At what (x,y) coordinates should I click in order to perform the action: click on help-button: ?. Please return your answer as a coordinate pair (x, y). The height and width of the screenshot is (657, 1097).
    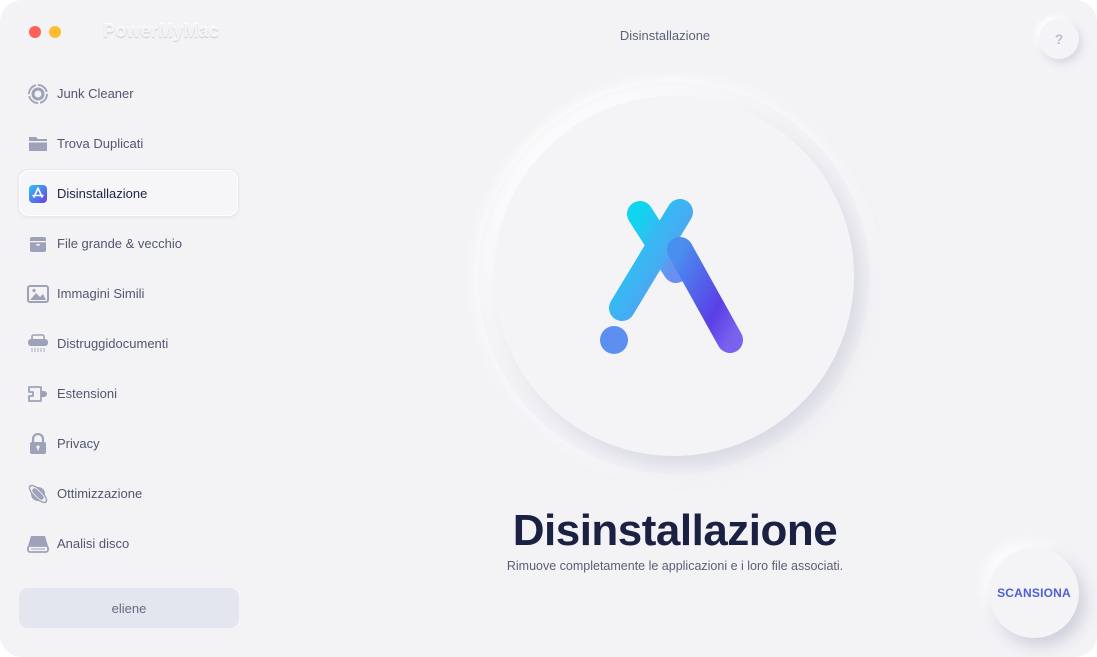
    Looking at the image, I should click on (1059, 39).